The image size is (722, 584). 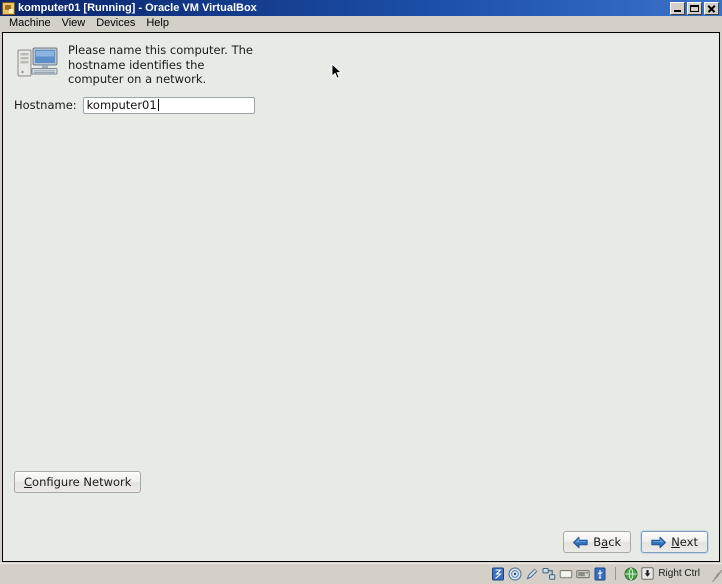 What do you see at coordinates (631, 574) in the screenshot?
I see `remote-desktop-icon` at bounding box center [631, 574].